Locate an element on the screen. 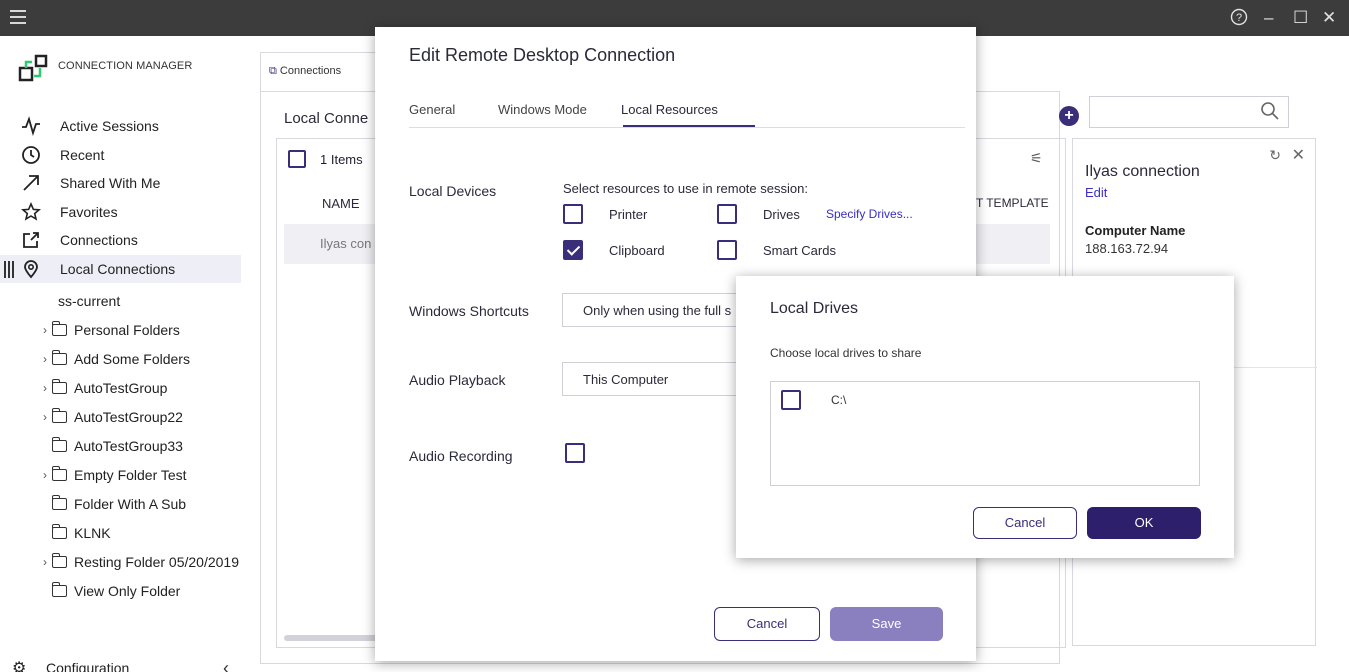 The height and width of the screenshot is (672, 1349). sidebar-item-connections: Connections is located at coordinates (120, 240).